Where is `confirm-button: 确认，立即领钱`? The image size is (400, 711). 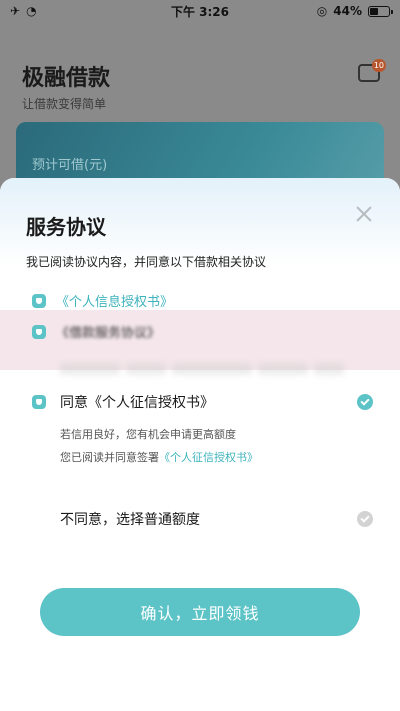
confirm-button: 确认，立即领钱 is located at coordinates (200, 612).